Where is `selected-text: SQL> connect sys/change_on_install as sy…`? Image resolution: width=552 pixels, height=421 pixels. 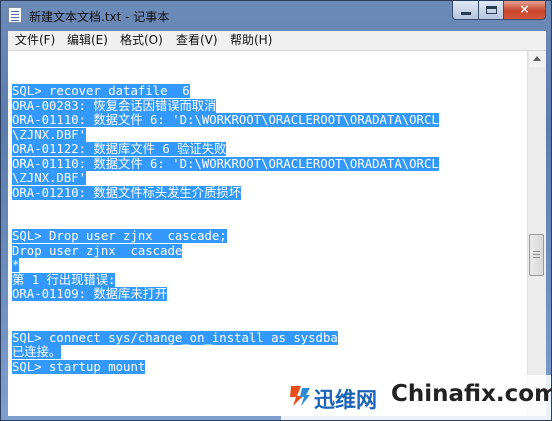 selected-text: SQL> connect sys/change_on_install as sy… is located at coordinates (175, 337).